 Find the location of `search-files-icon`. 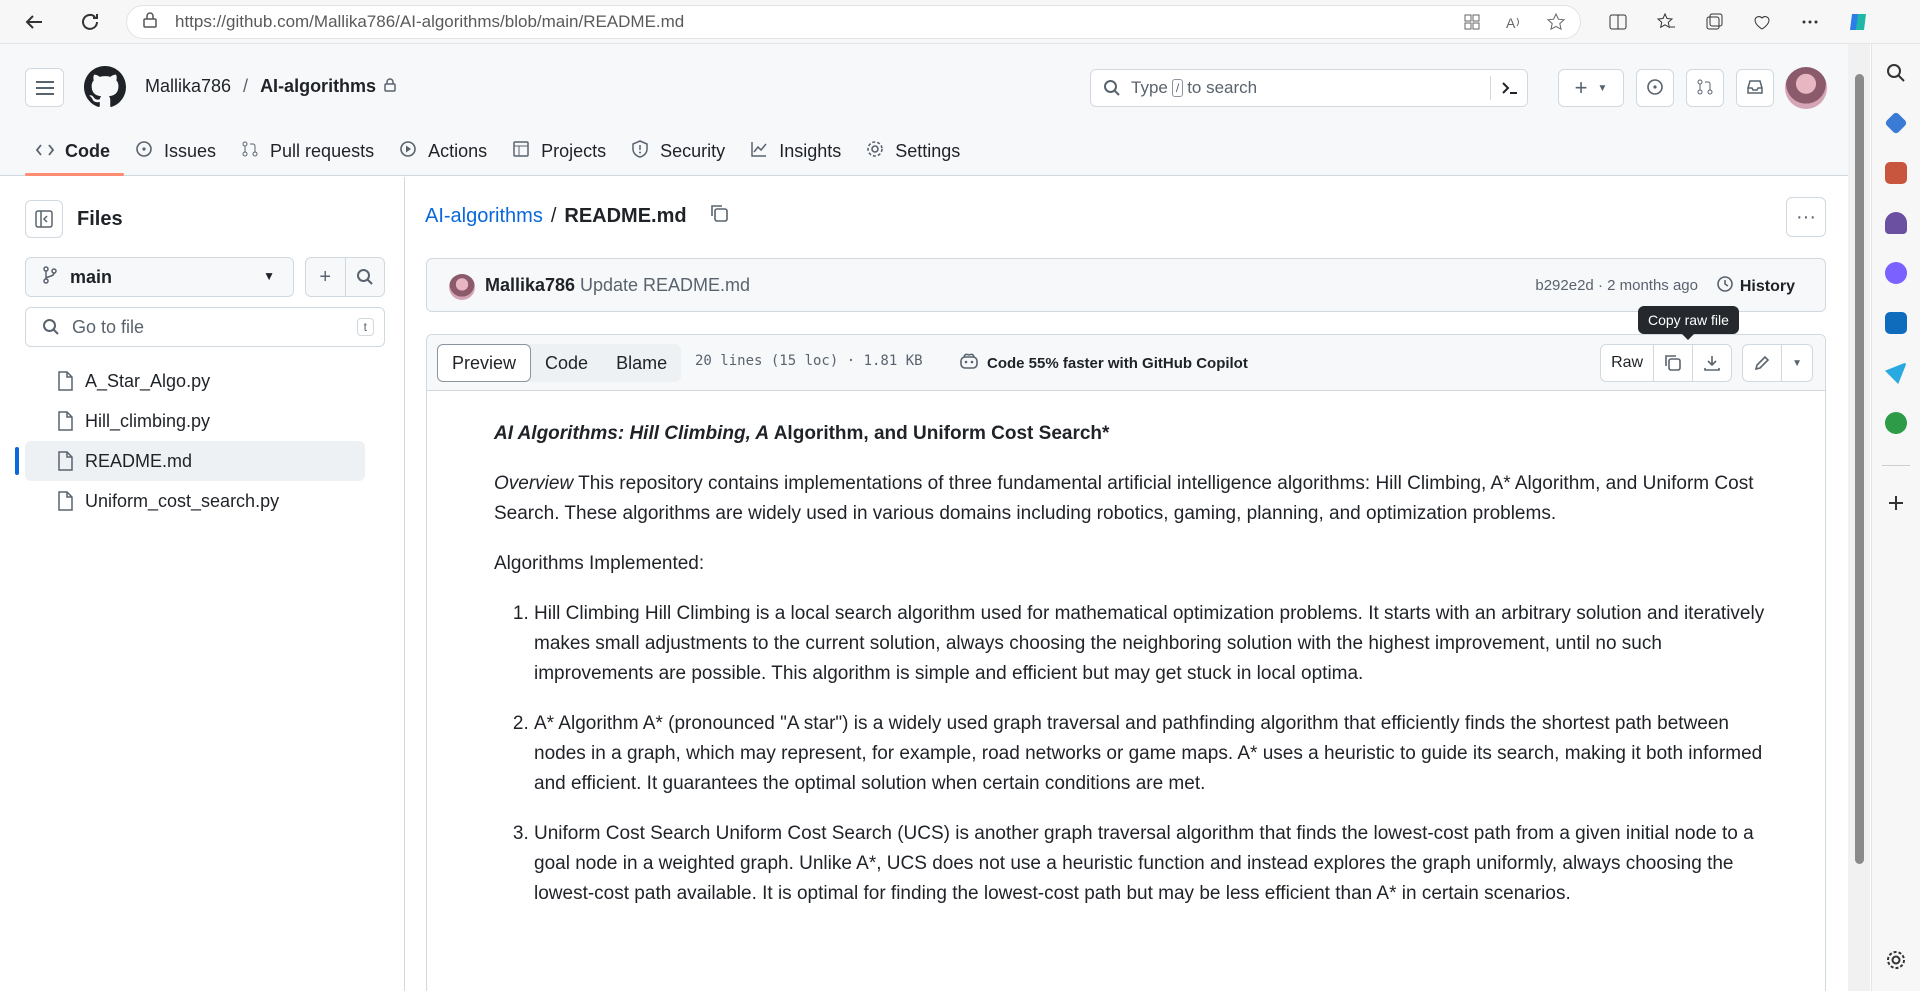

search-files-icon is located at coordinates (365, 277).